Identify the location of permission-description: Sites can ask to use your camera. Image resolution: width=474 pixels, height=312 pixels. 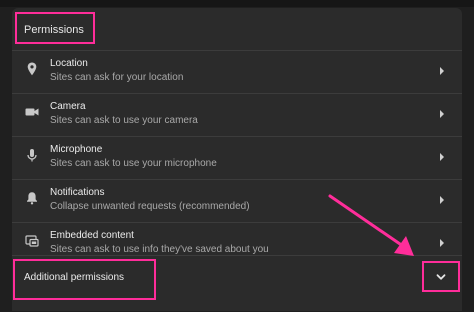
(124, 120).